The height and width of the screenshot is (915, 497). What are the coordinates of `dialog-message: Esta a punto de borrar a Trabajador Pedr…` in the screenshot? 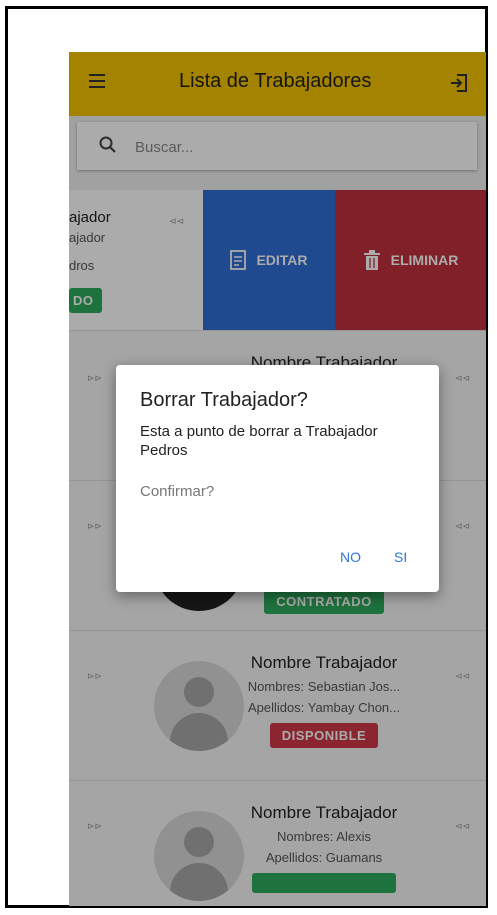 It's located at (259, 441).